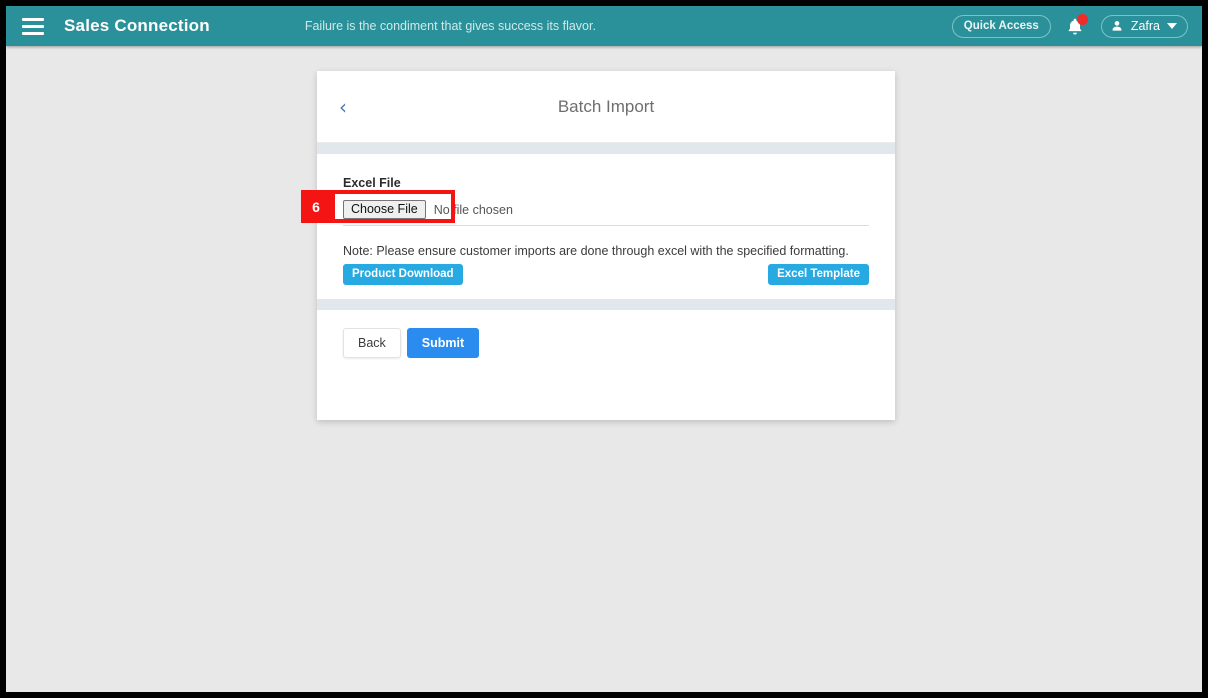  What do you see at coordinates (384, 209) in the screenshot?
I see `choose-file-button: Choose File` at bounding box center [384, 209].